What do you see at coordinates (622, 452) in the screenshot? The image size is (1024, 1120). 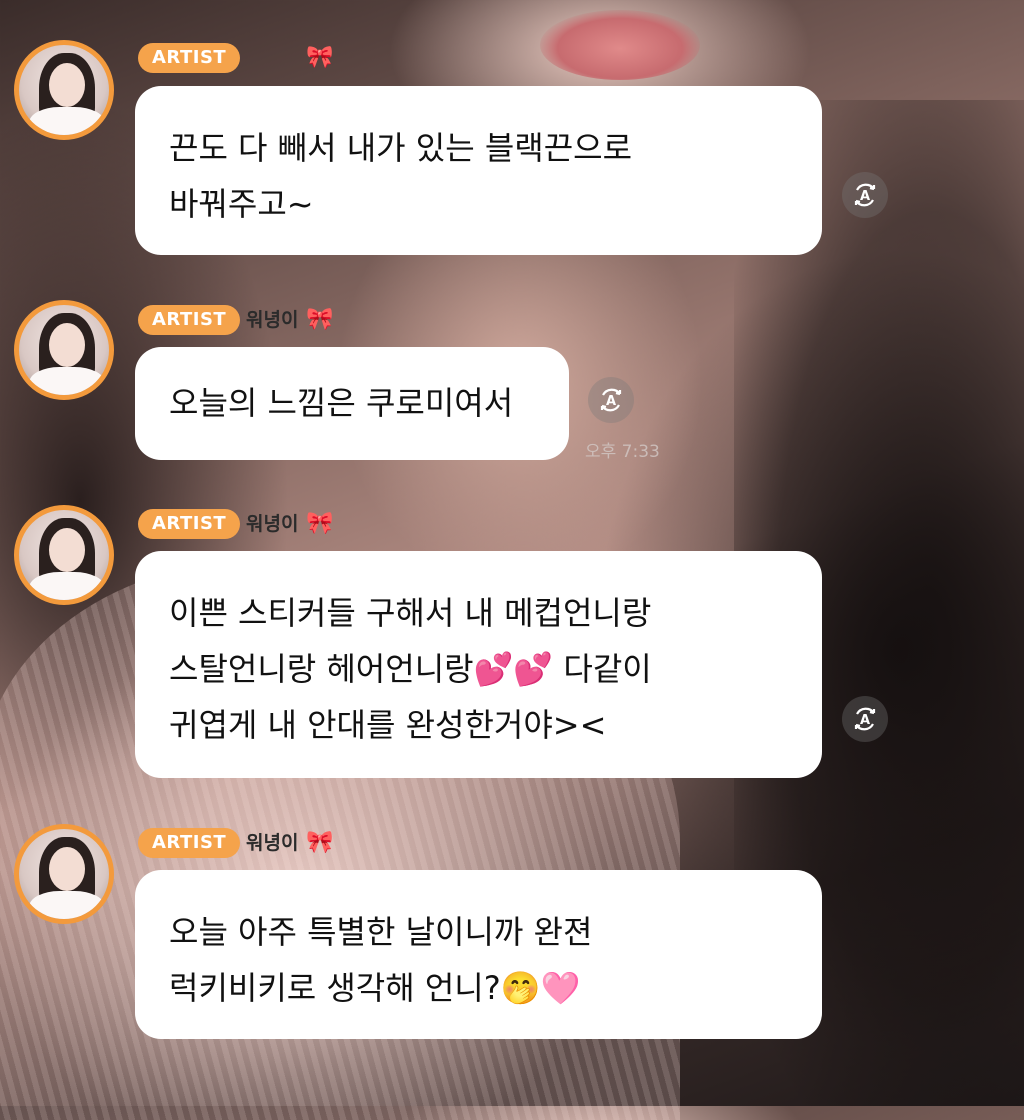 I see `message-timestamp: 오후 7:33` at bounding box center [622, 452].